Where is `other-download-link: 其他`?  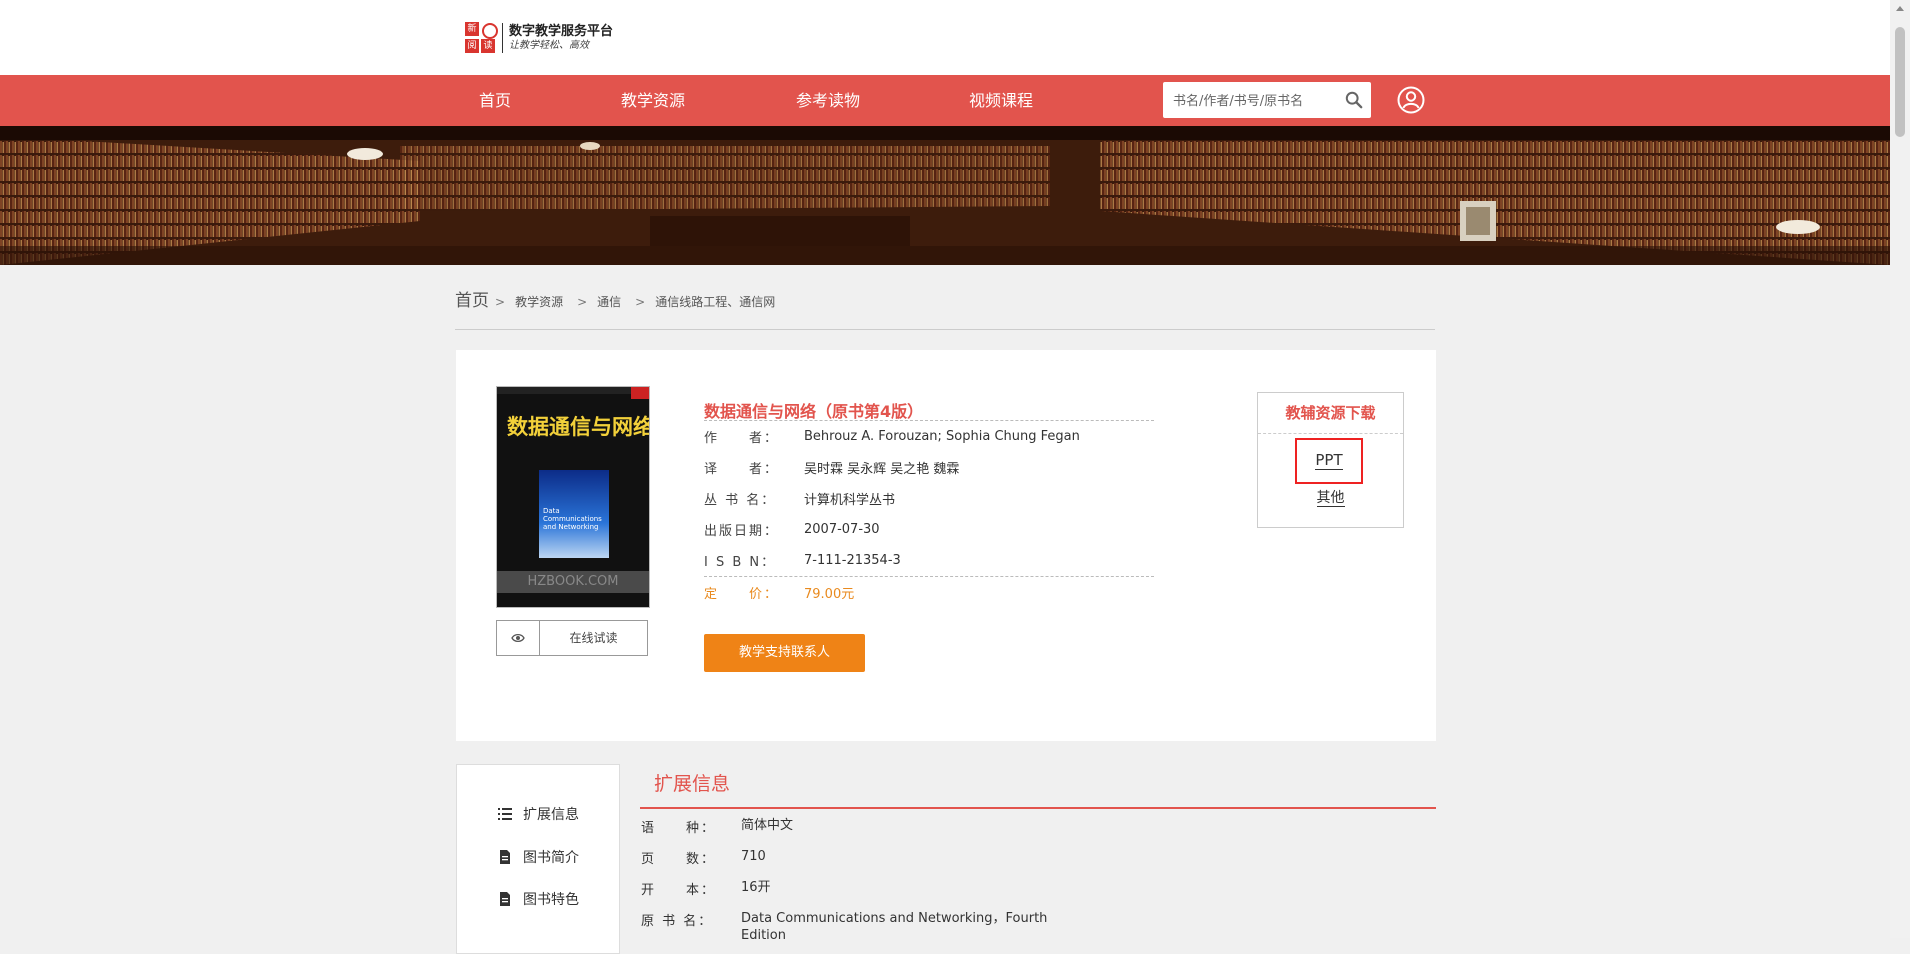 other-download-link: 其他 is located at coordinates (1330, 498).